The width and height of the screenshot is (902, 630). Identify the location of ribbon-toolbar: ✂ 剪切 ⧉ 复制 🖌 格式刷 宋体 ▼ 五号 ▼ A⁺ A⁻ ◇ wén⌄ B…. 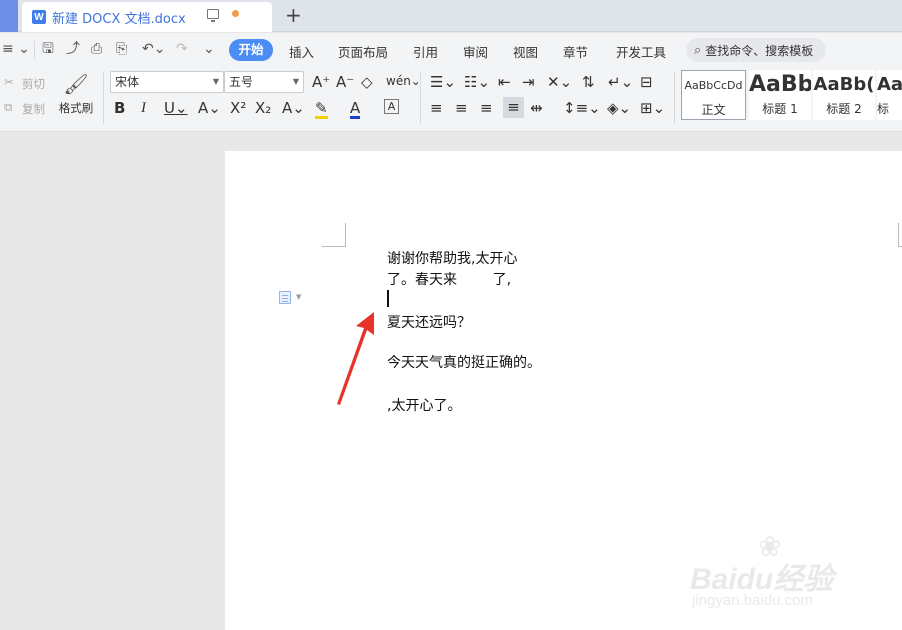
(451, 99).